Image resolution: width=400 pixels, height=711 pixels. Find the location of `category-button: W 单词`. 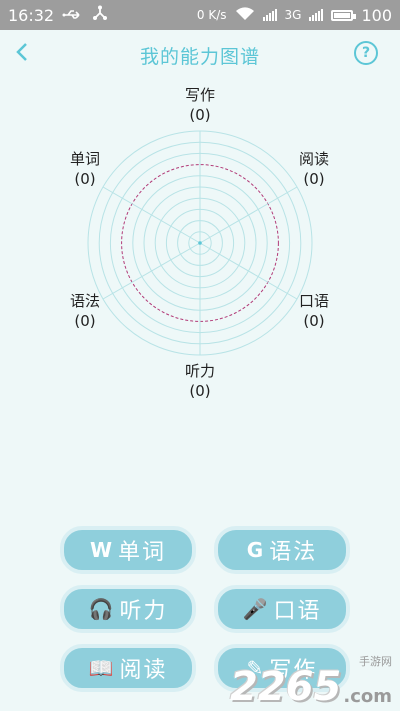

category-button: W 单词 is located at coordinates (128, 550).